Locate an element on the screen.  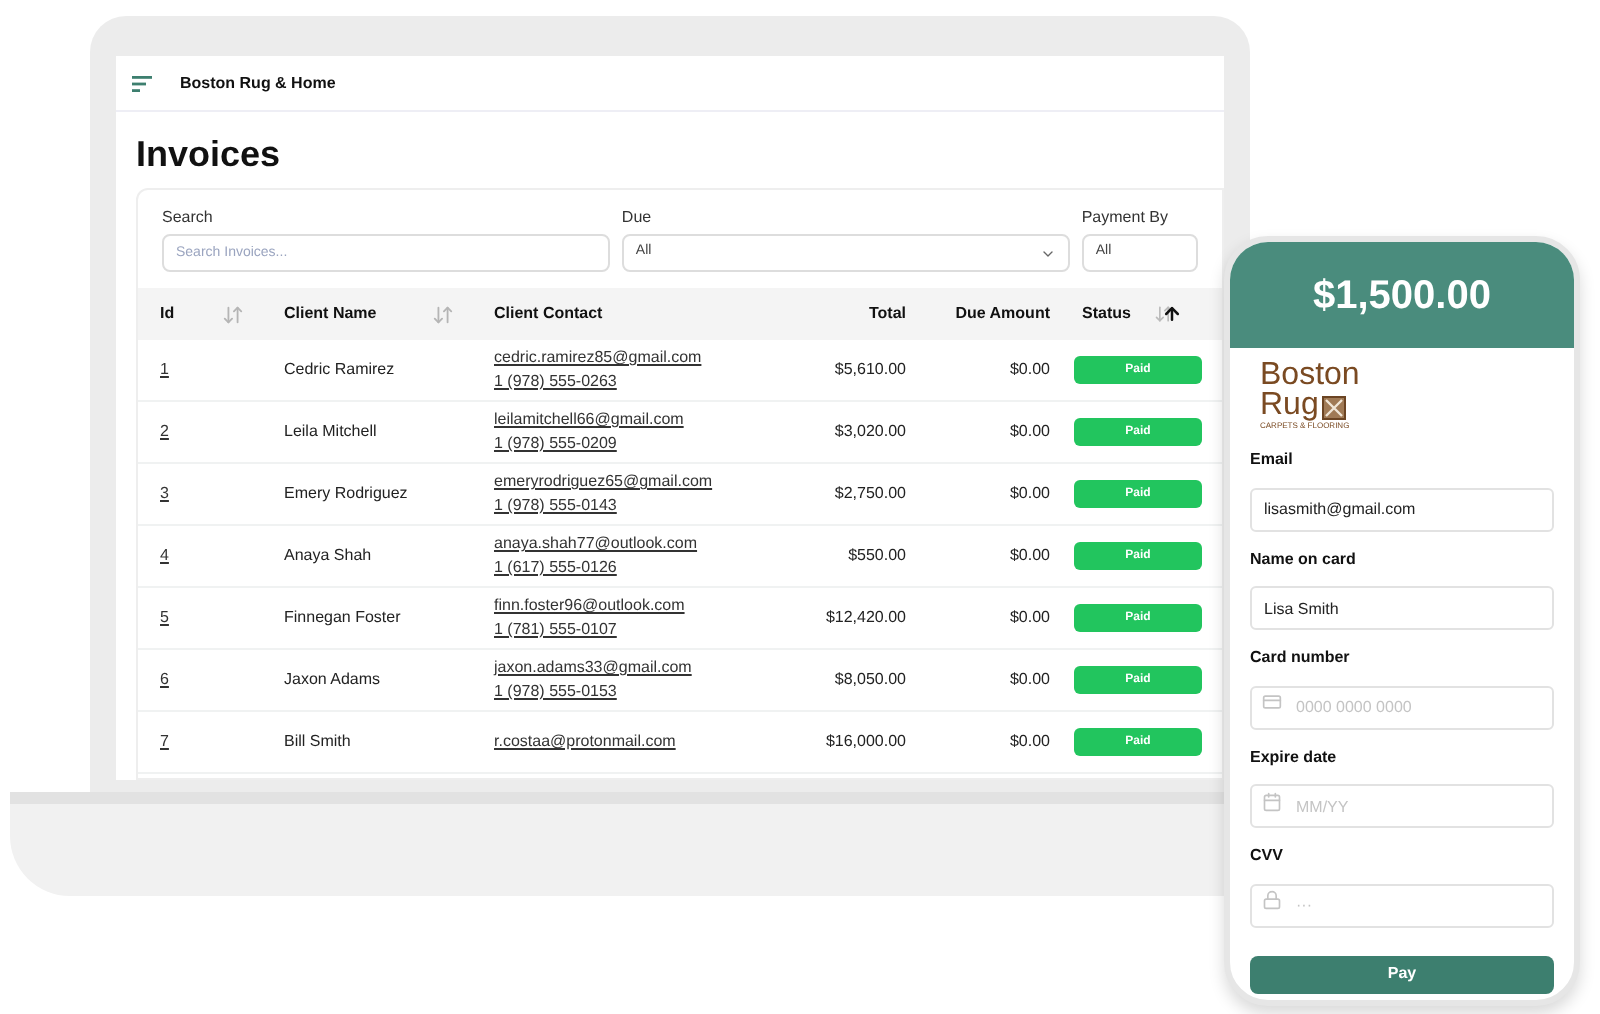
total-amount: $2,750.00 is located at coordinates (869, 494).